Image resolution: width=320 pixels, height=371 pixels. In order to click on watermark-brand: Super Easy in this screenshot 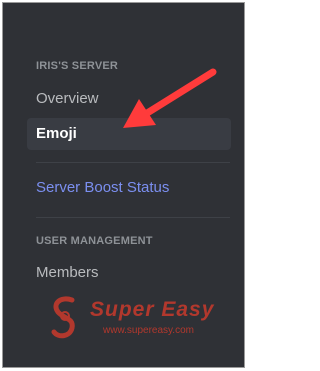, I will do `click(152, 309)`.